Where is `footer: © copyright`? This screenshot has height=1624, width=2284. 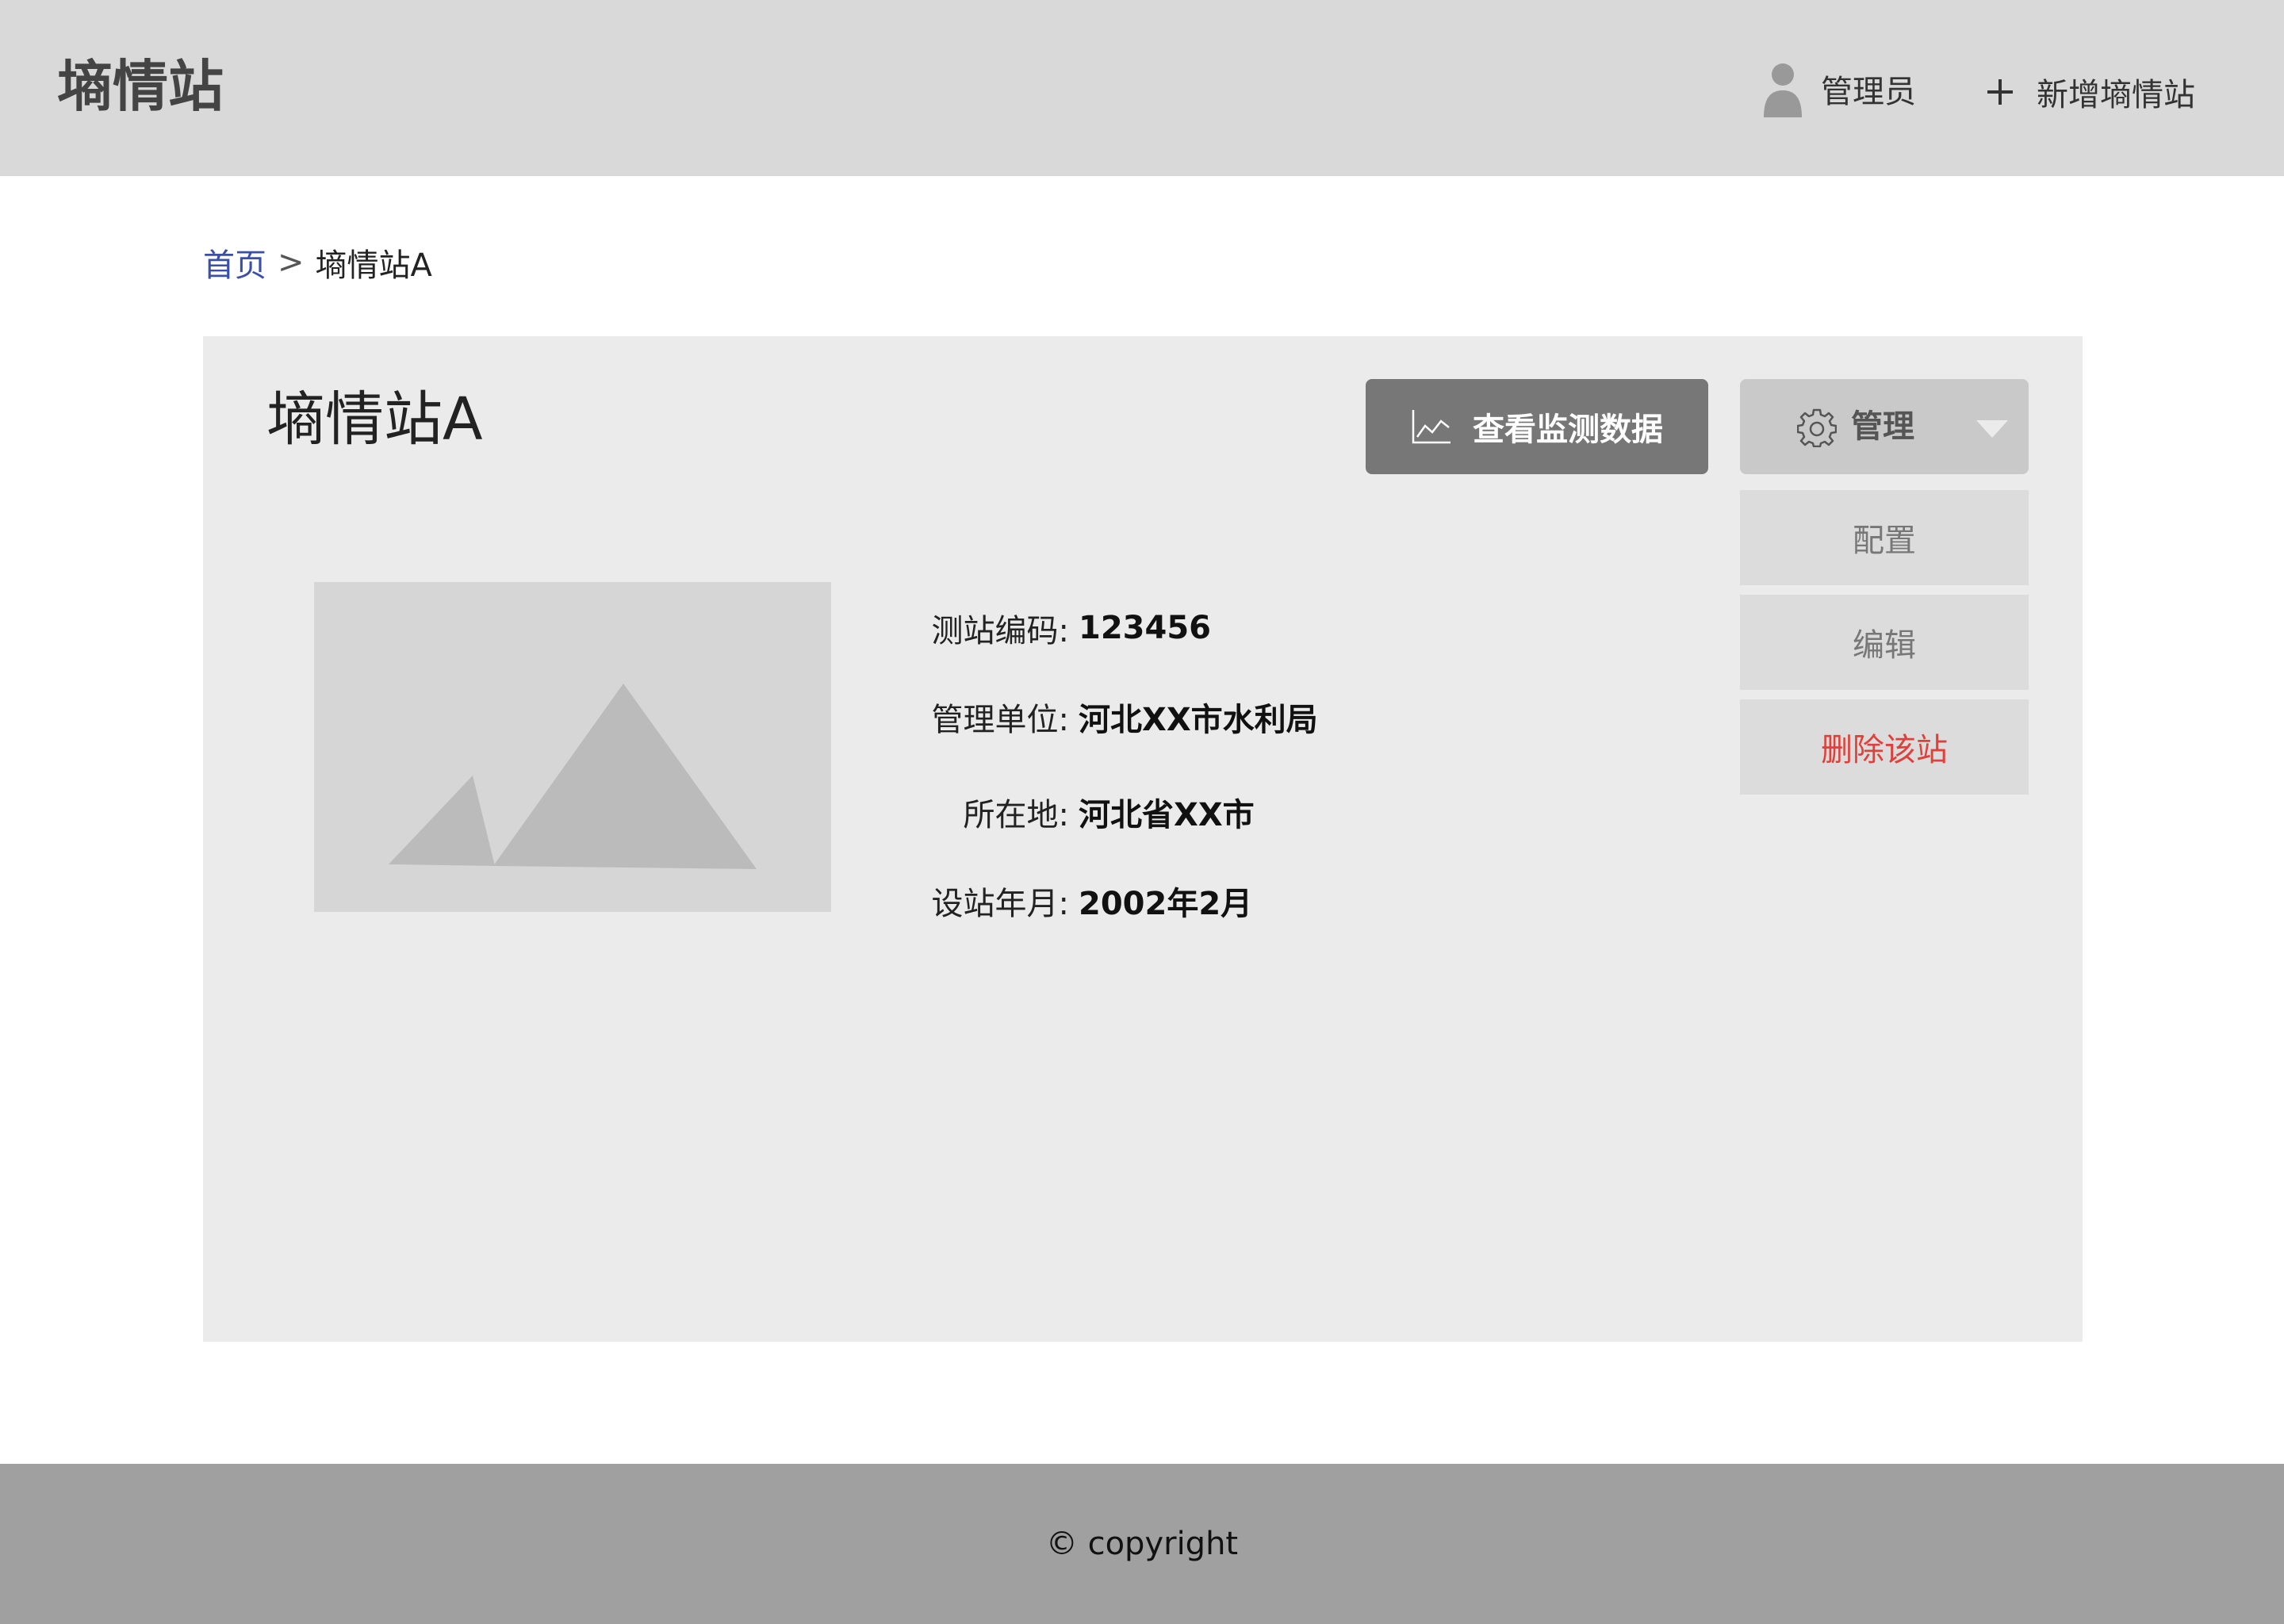
footer: © copyright is located at coordinates (1142, 1544).